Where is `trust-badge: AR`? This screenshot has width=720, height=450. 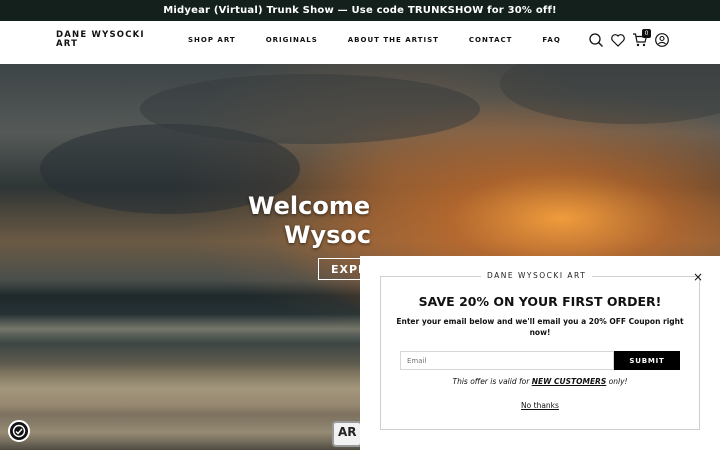 trust-badge: AR is located at coordinates (347, 434).